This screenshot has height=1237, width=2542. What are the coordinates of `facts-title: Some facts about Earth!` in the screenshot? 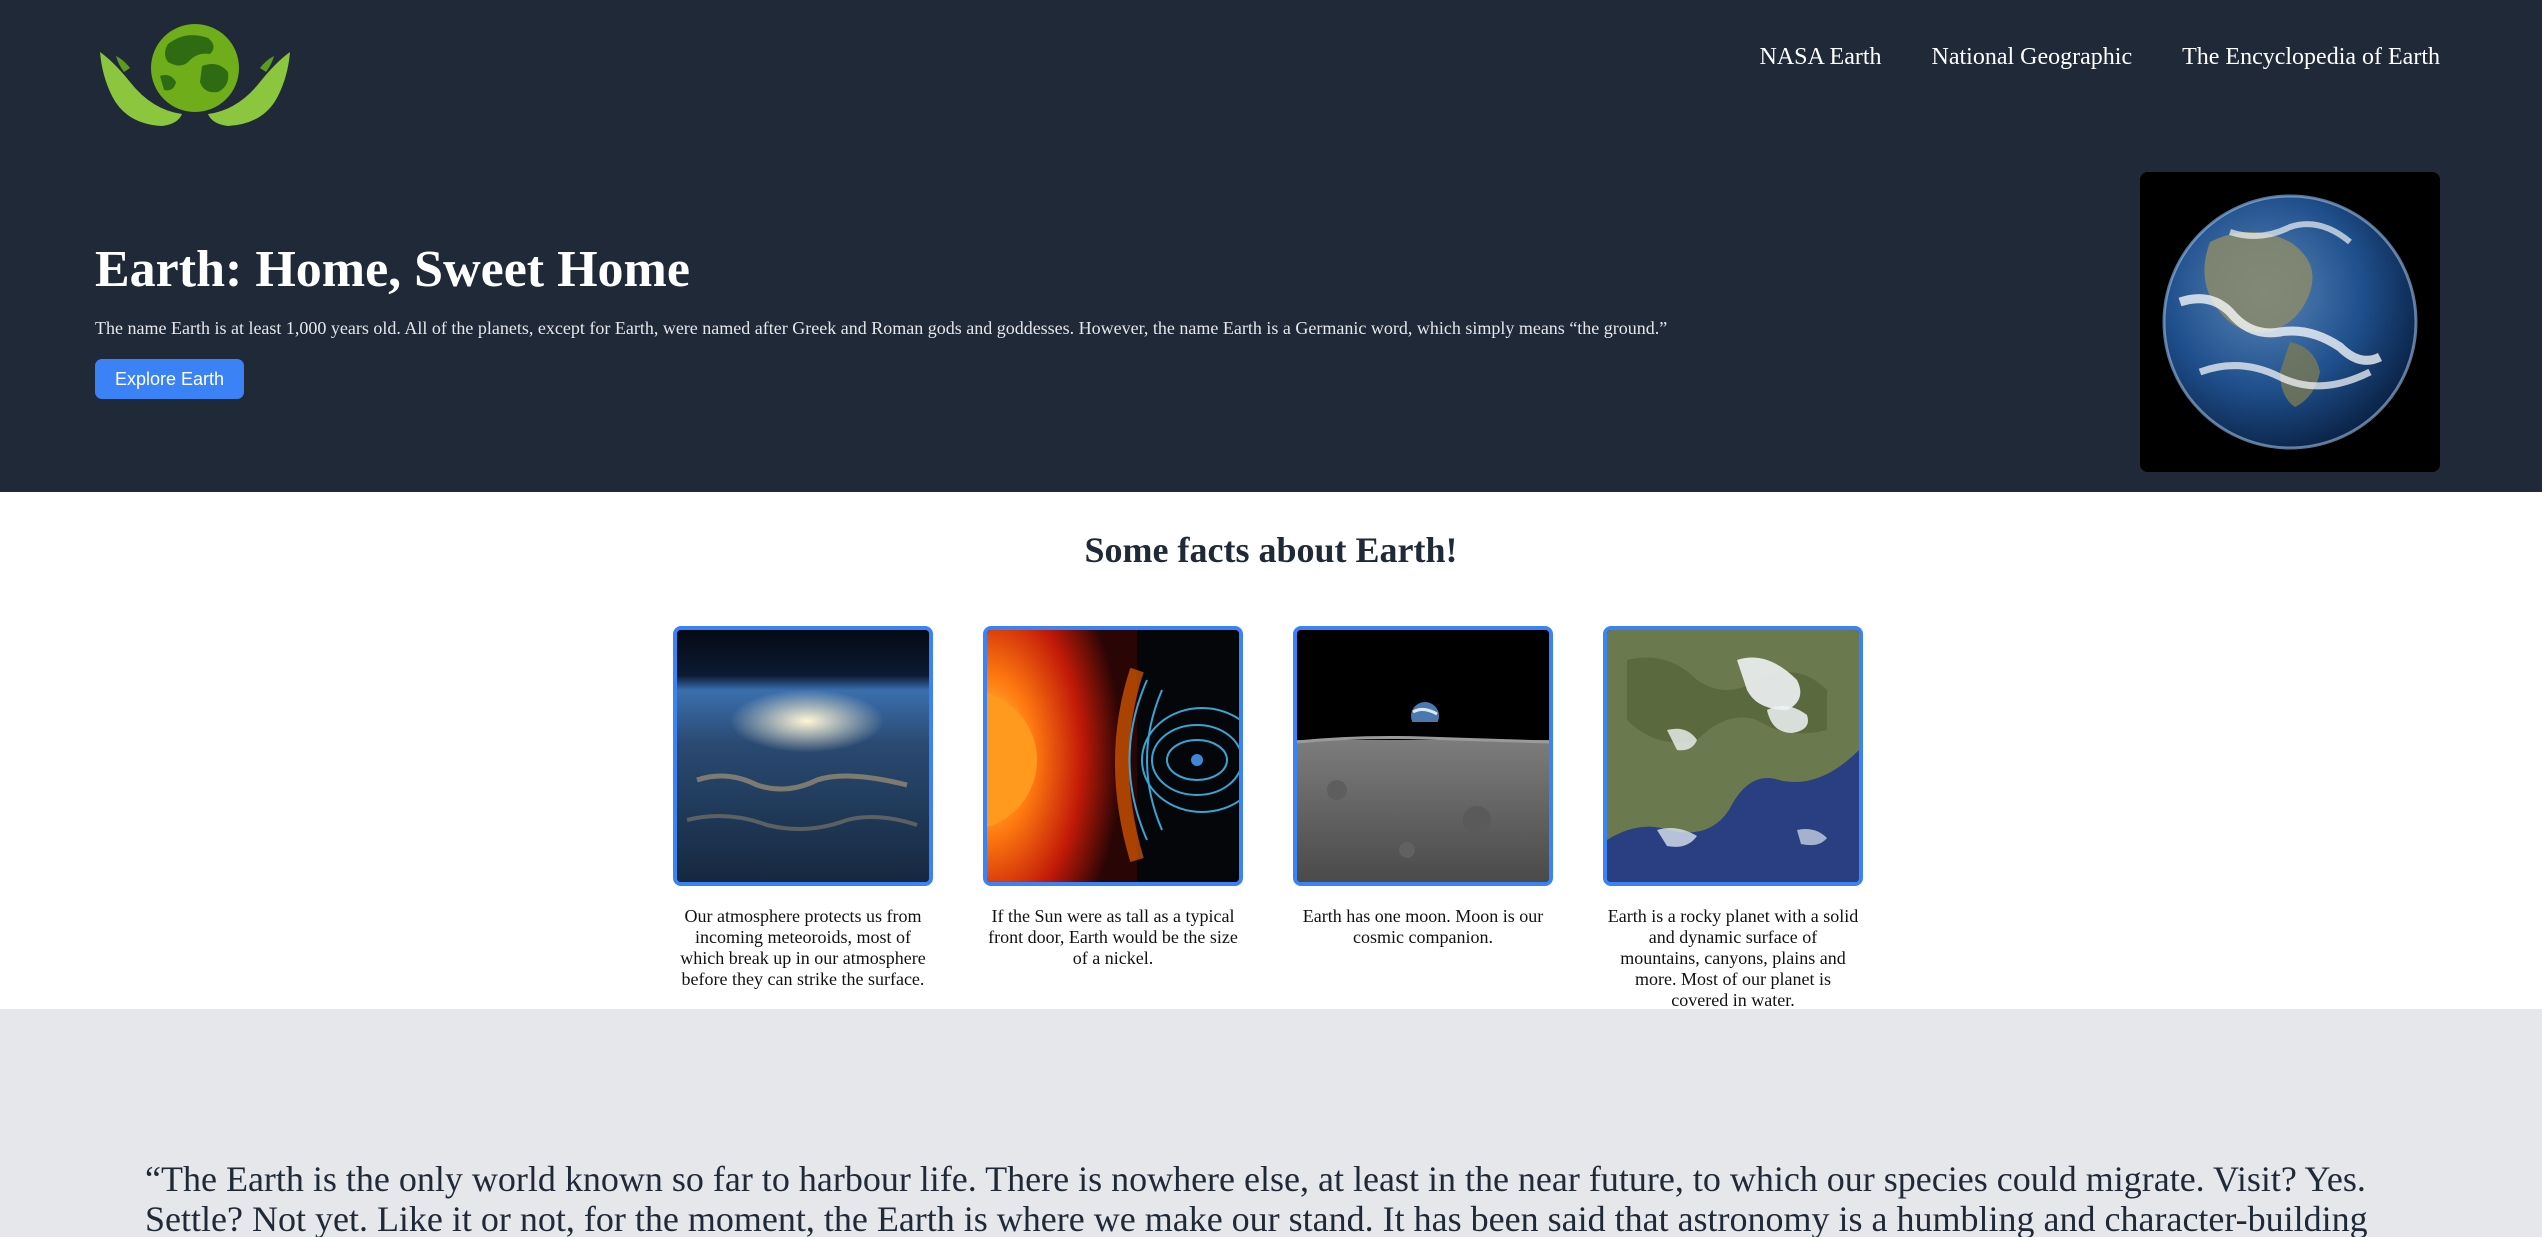 It's located at (1271, 550).